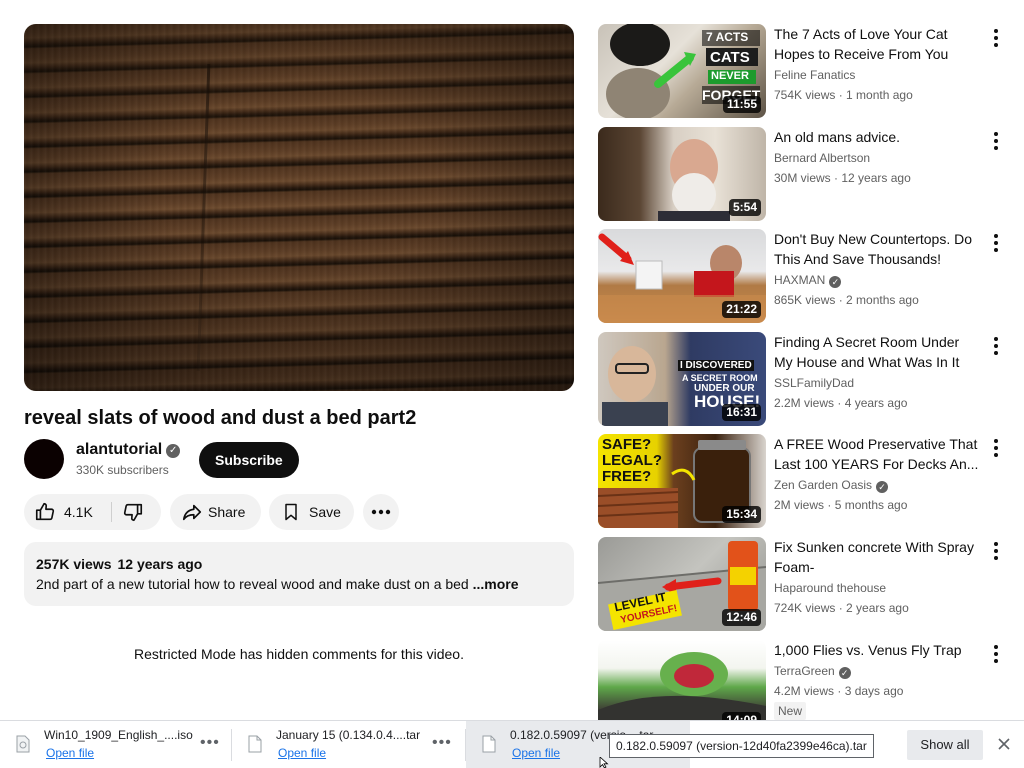 The image size is (1024, 768). What do you see at coordinates (877, 608) in the screenshot?
I see `recommended-age: 2 years ago` at bounding box center [877, 608].